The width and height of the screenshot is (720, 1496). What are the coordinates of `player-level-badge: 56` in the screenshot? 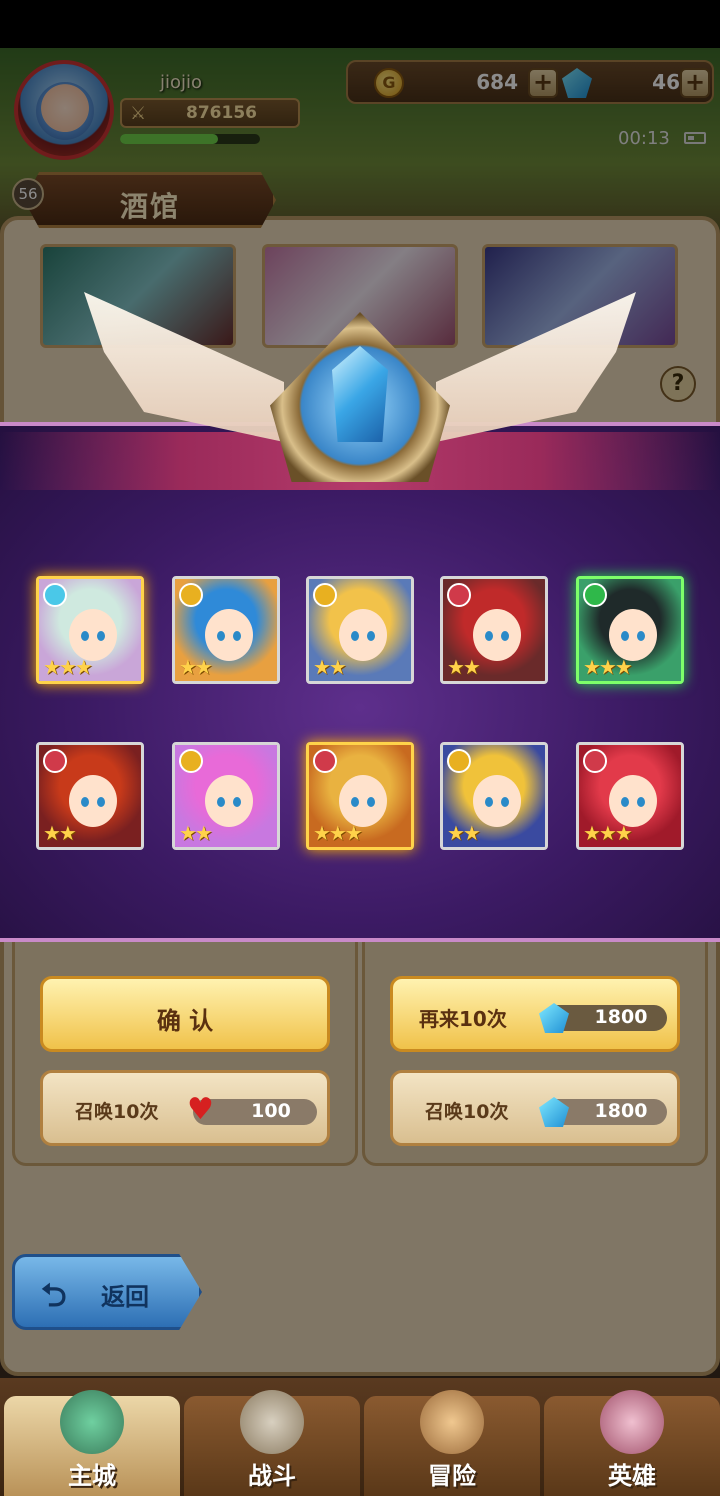 It's located at (28, 194).